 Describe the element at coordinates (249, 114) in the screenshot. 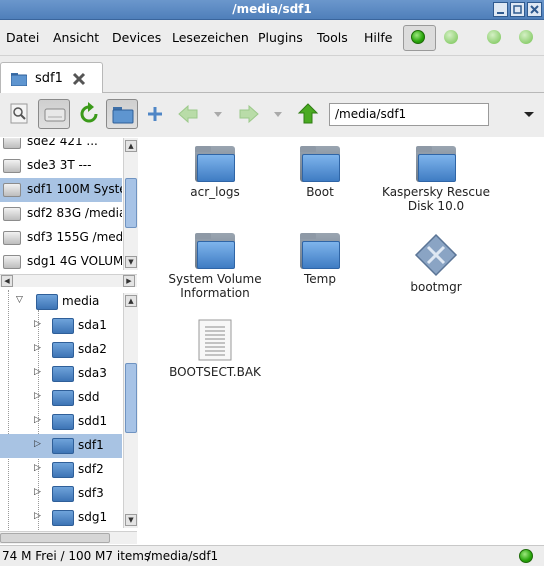

I see `forward-button` at that location.